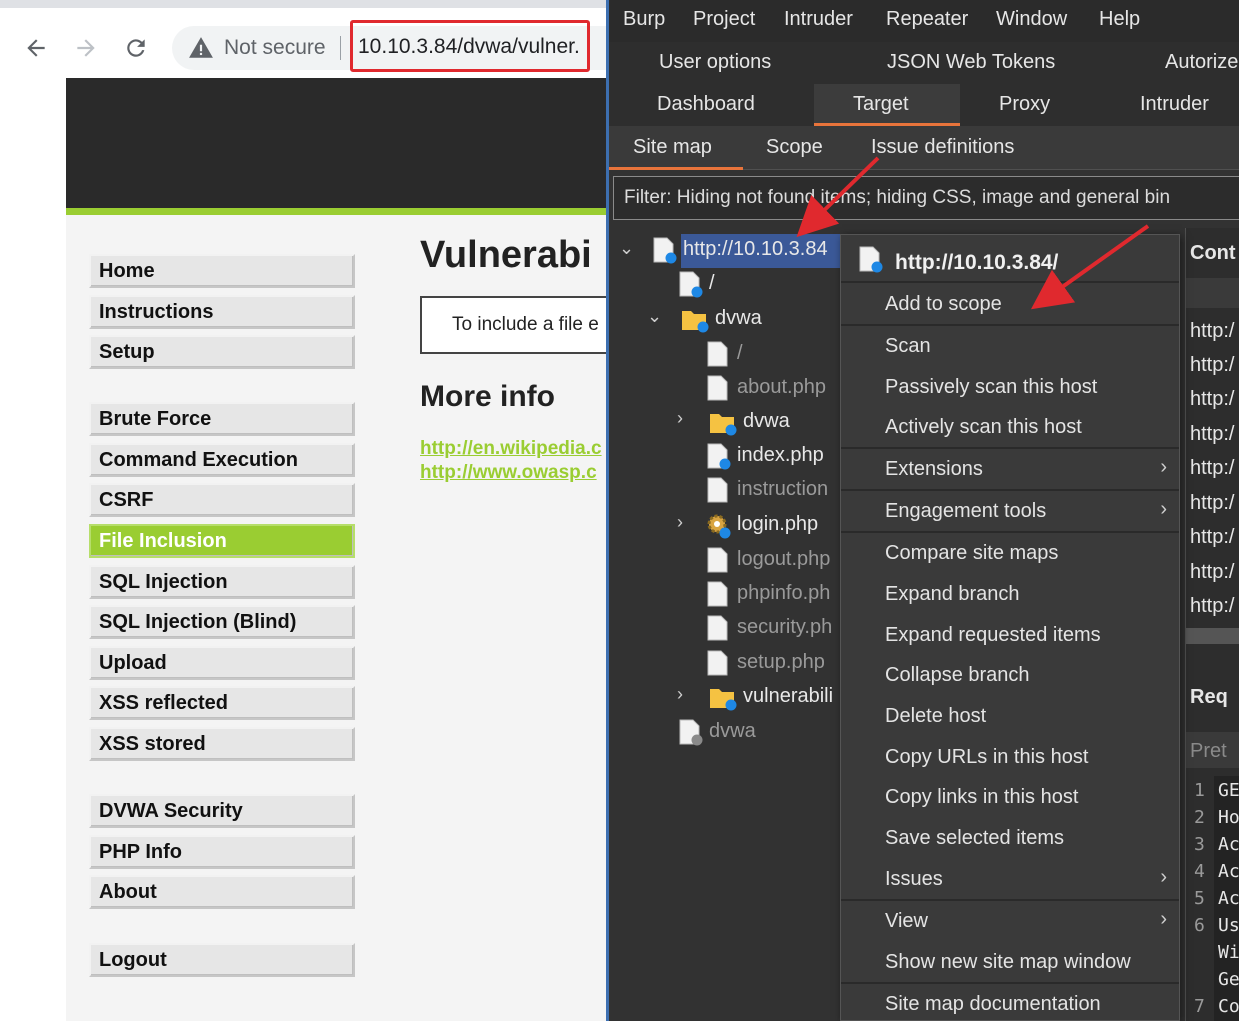 The image size is (1239, 1021). Describe the element at coordinates (881, 104) in the screenshot. I see `tab-target: Target` at that location.